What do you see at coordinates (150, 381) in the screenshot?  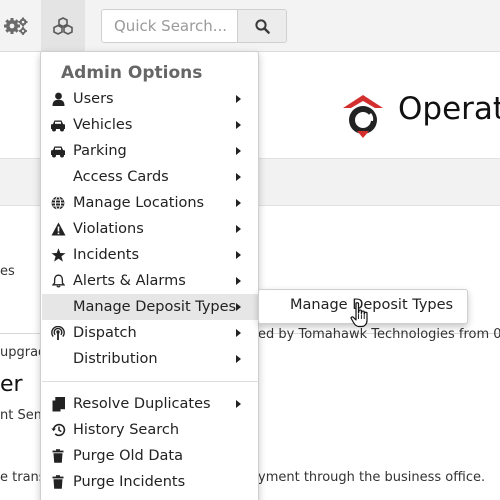 I see `menu-separator` at bounding box center [150, 381].